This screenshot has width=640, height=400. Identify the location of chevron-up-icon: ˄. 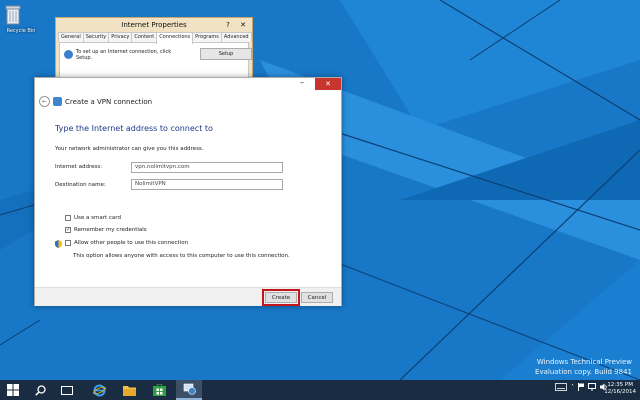
(572, 387).